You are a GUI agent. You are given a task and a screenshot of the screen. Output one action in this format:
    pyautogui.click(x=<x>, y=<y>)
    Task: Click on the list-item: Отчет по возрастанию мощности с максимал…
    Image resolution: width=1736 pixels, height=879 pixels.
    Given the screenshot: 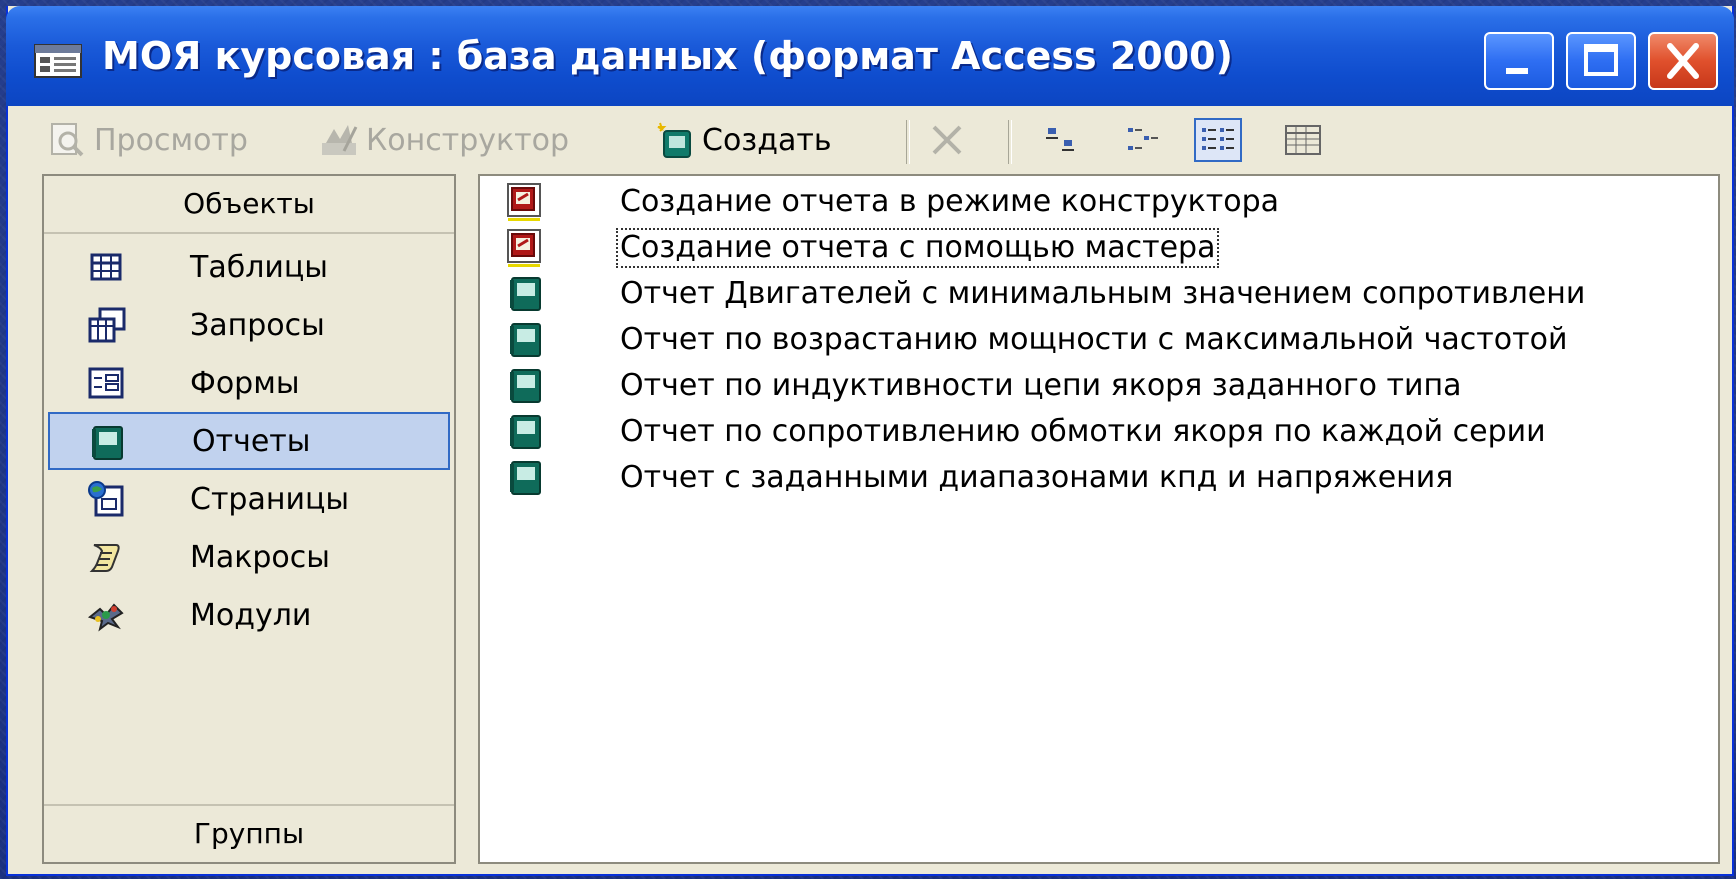 What is the action you would take?
    pyautogui.click(x=1109, y=341)
    